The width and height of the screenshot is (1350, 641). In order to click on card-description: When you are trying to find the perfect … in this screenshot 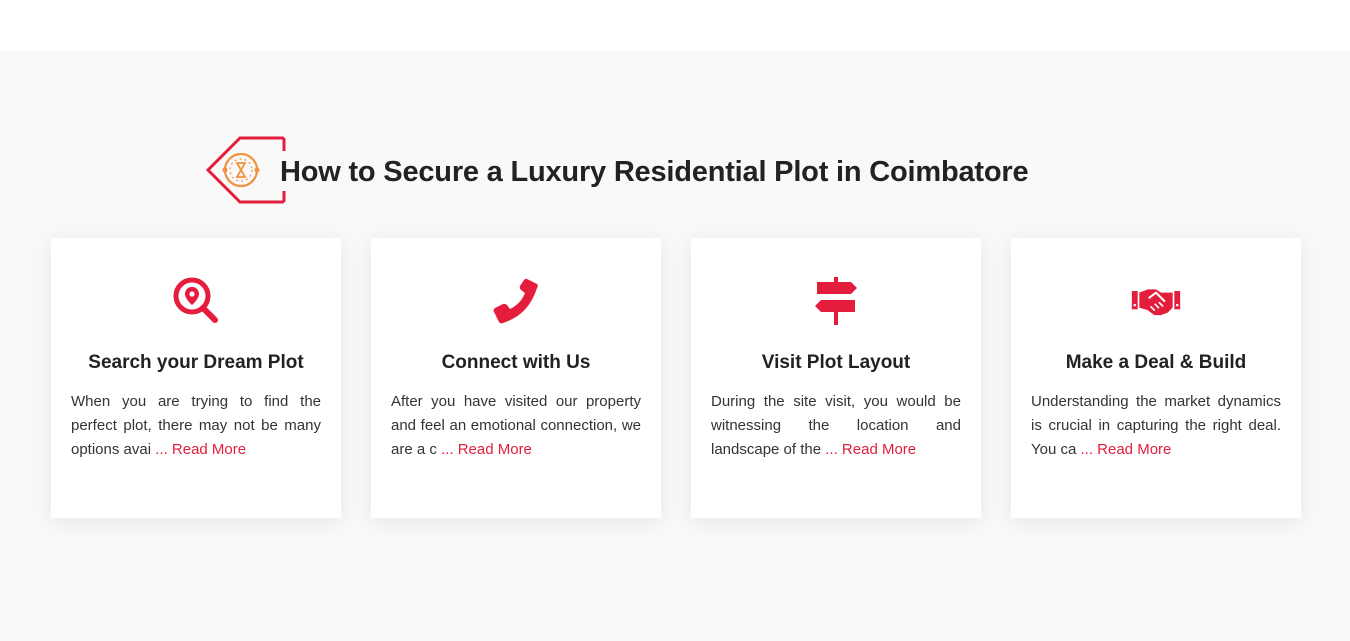, I will do `click(196, 426)`.